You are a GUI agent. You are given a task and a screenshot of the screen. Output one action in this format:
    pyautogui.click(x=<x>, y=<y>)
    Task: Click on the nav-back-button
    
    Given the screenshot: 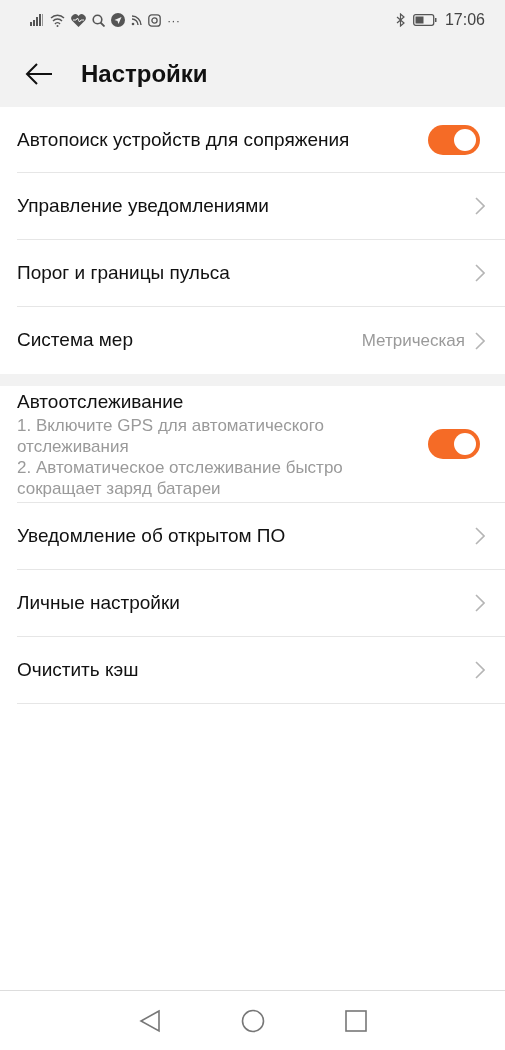 What is the action you would take?
    pyautogui.click(x=149, y=1020)
    